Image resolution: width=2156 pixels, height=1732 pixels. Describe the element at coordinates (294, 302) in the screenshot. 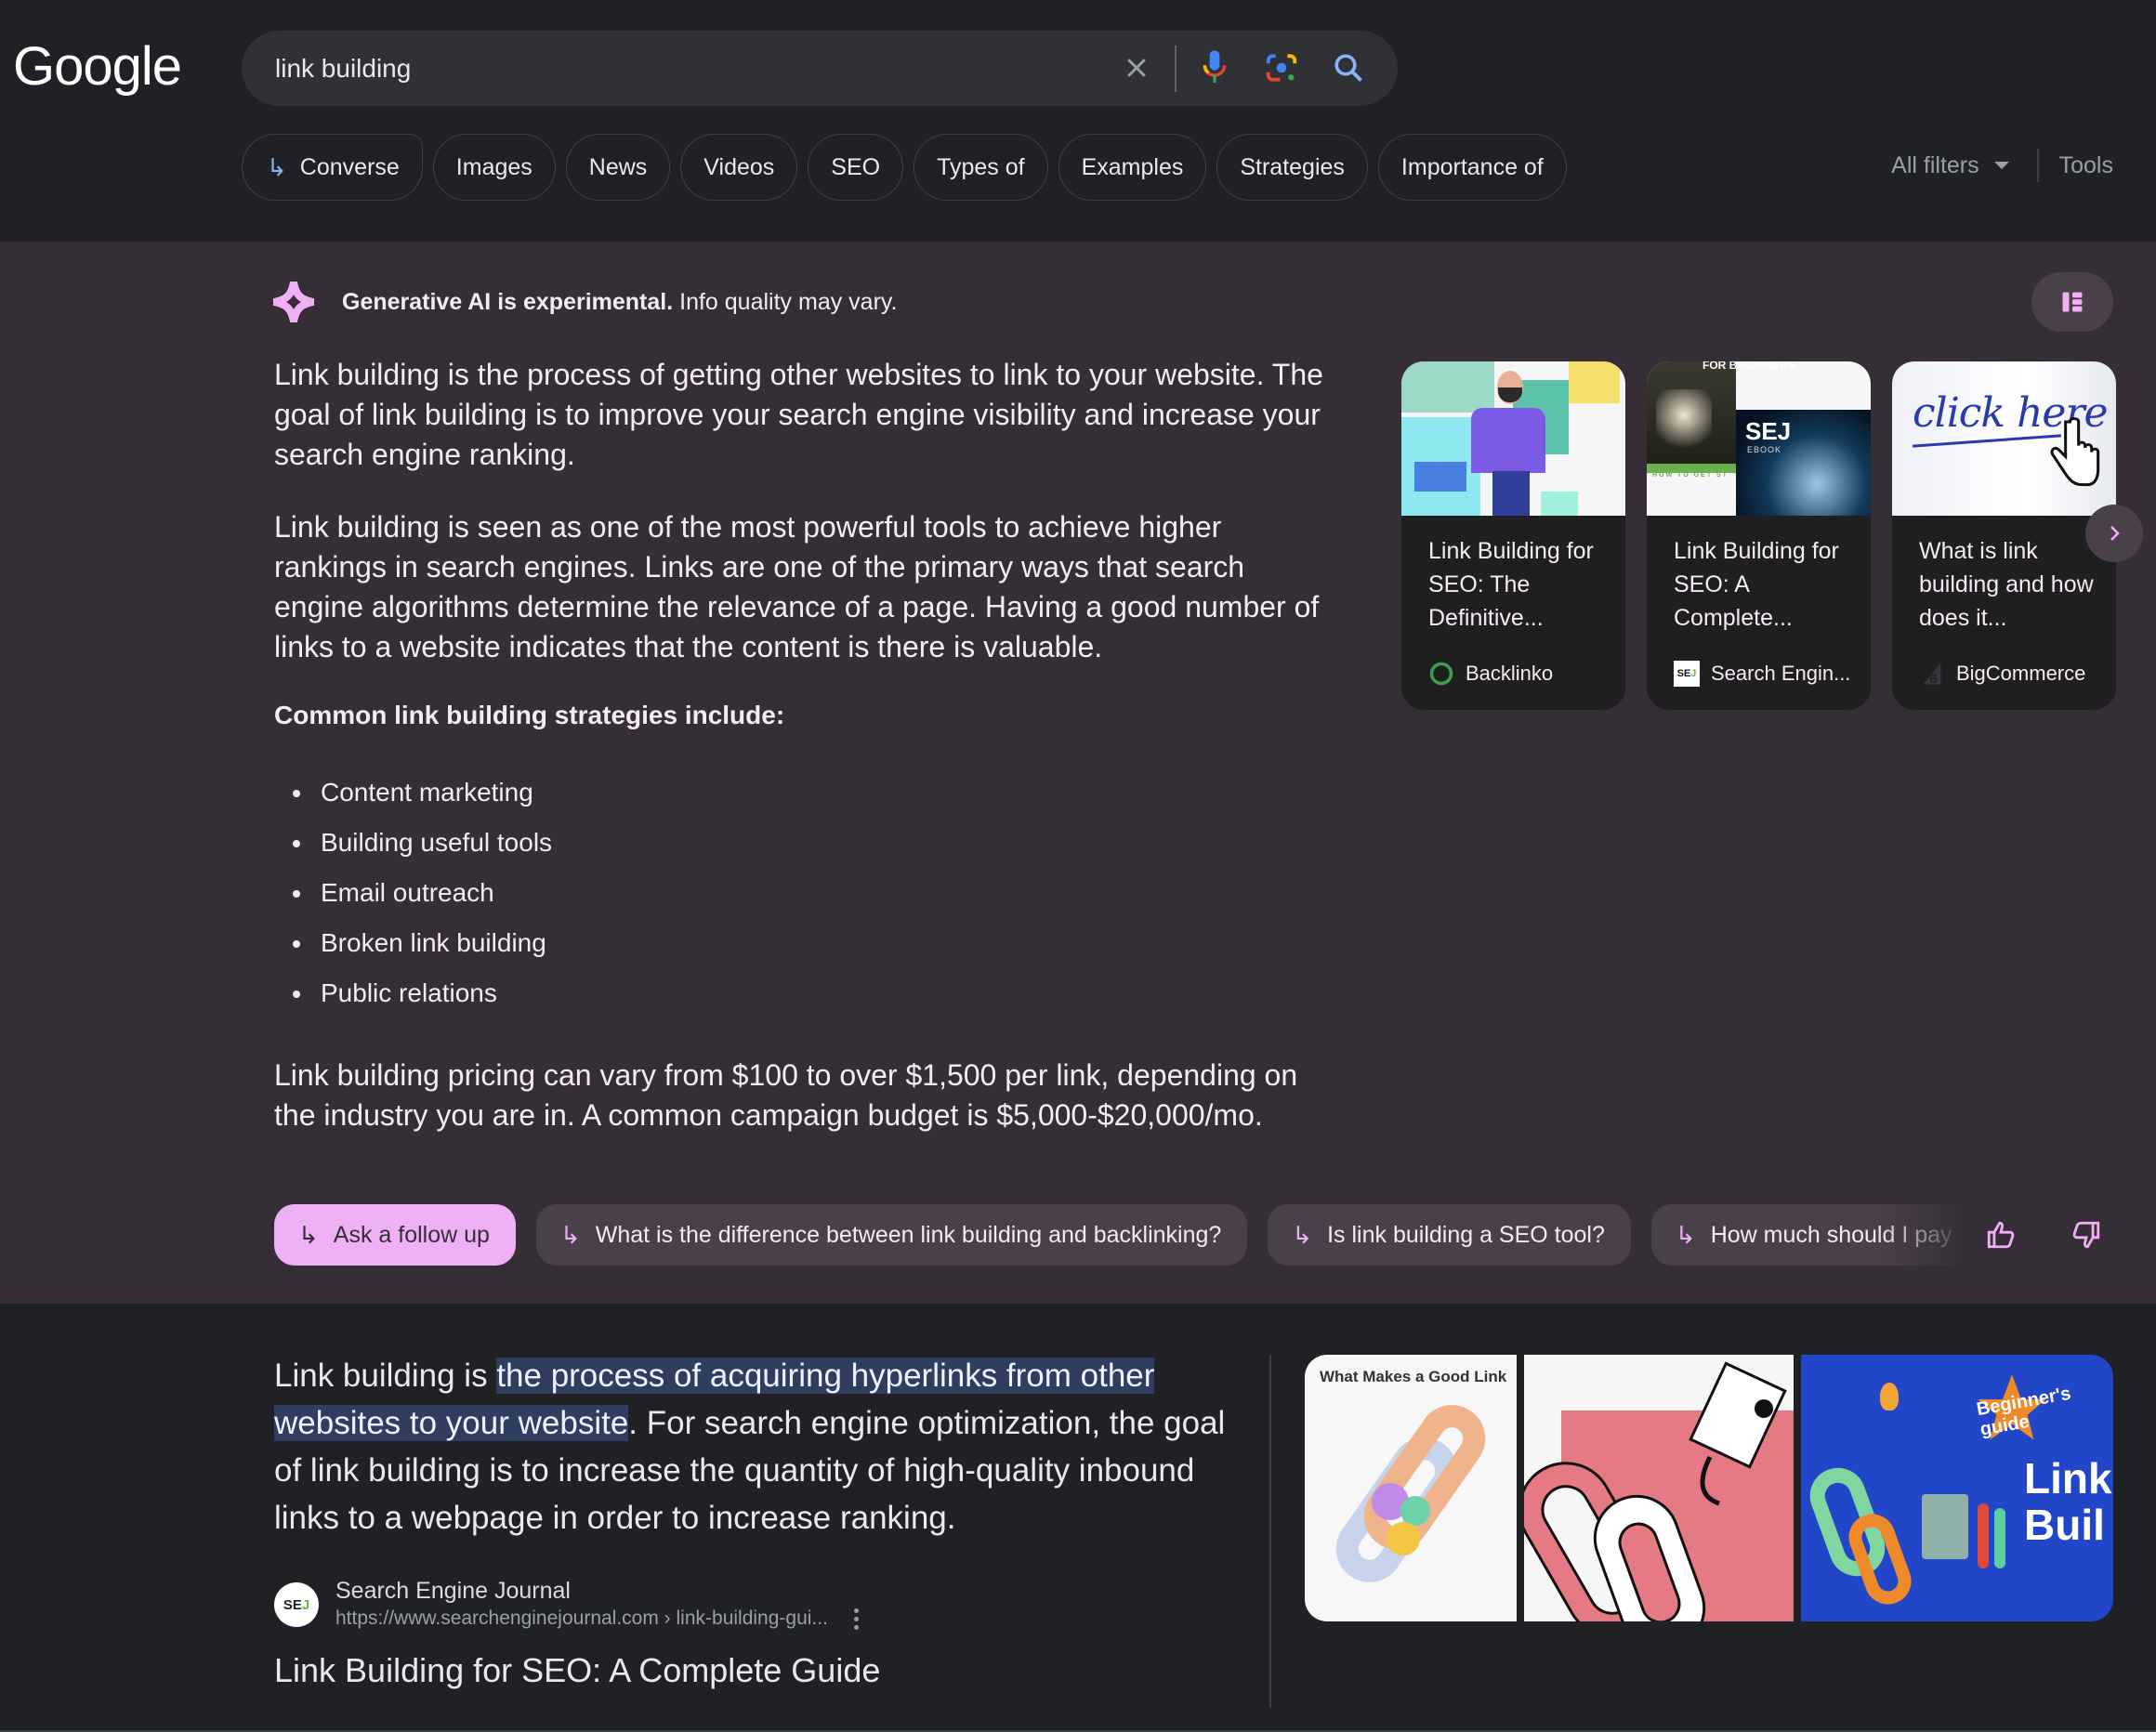

I see `gemini-sparkle-icon` at that location.